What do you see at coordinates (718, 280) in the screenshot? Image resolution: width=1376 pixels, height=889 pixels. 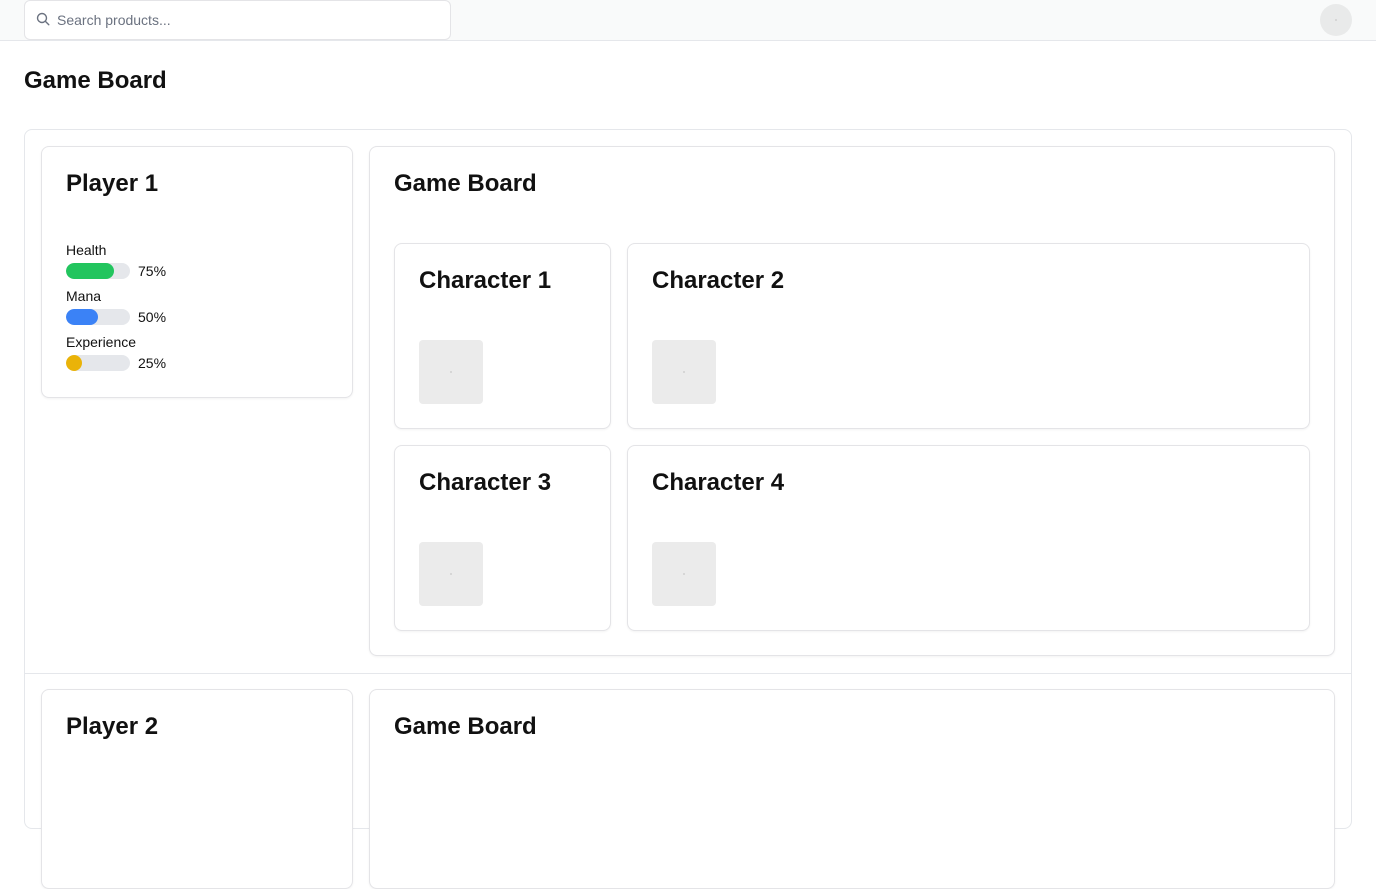 I see `character-name: Character 2` at bounding box center [718, 280].